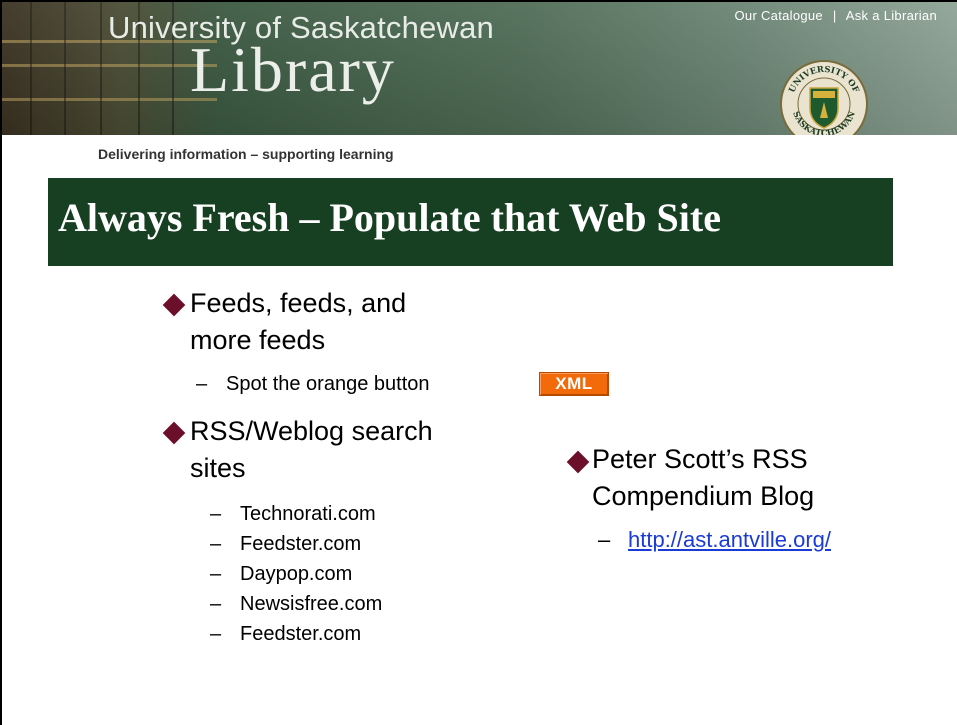 The width and height of the screenshot is (957, 725). I want to click on sub-bullet-feedster-2: Feedster.com, so click(301, 634).